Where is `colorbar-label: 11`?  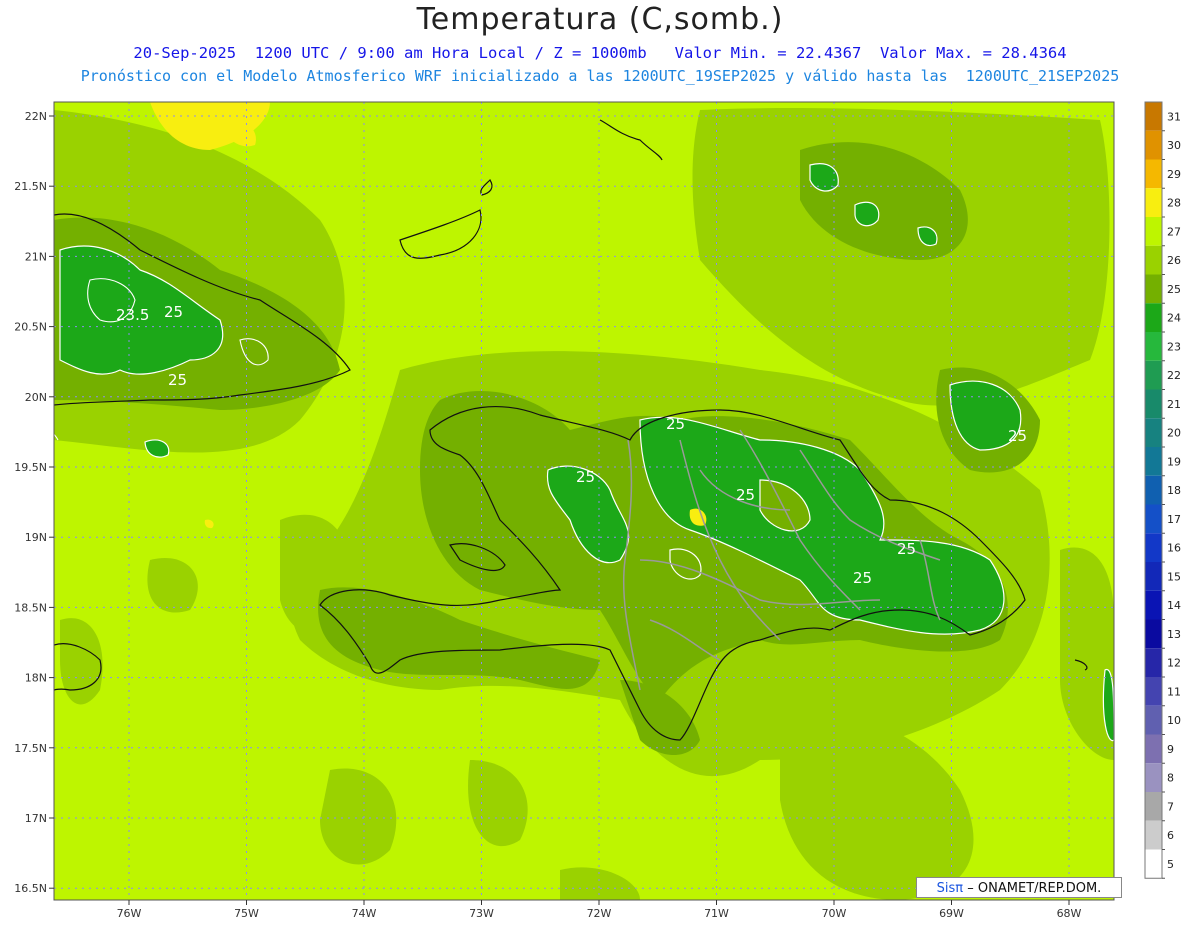 colorbar-label: 11 is located at coordinates (1174, 691).